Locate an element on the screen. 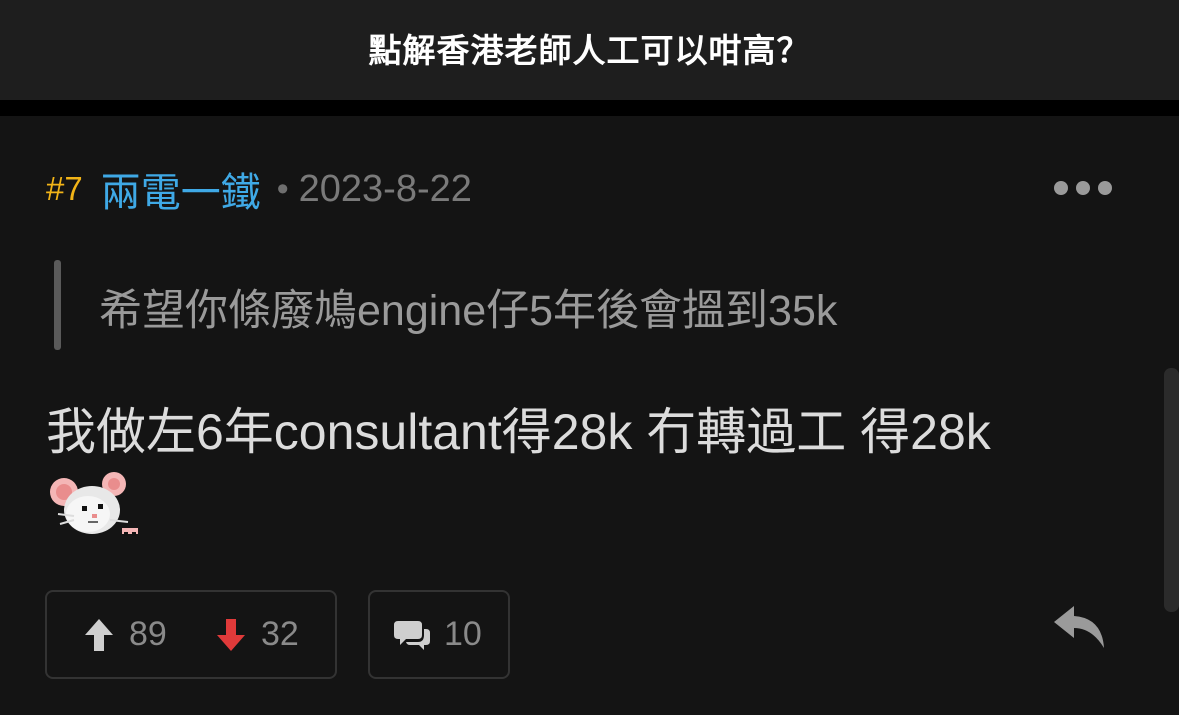 This screenshot has height=715, width=1179. comments-button: 10 is located at coordinates (439, 634).